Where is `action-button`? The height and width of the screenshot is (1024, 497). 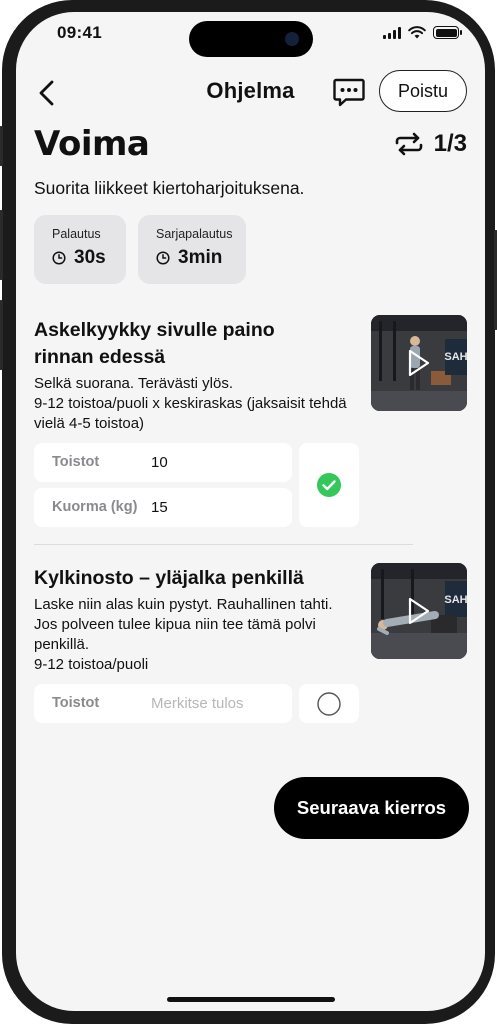
action-button is located at coordinates (1, 146).